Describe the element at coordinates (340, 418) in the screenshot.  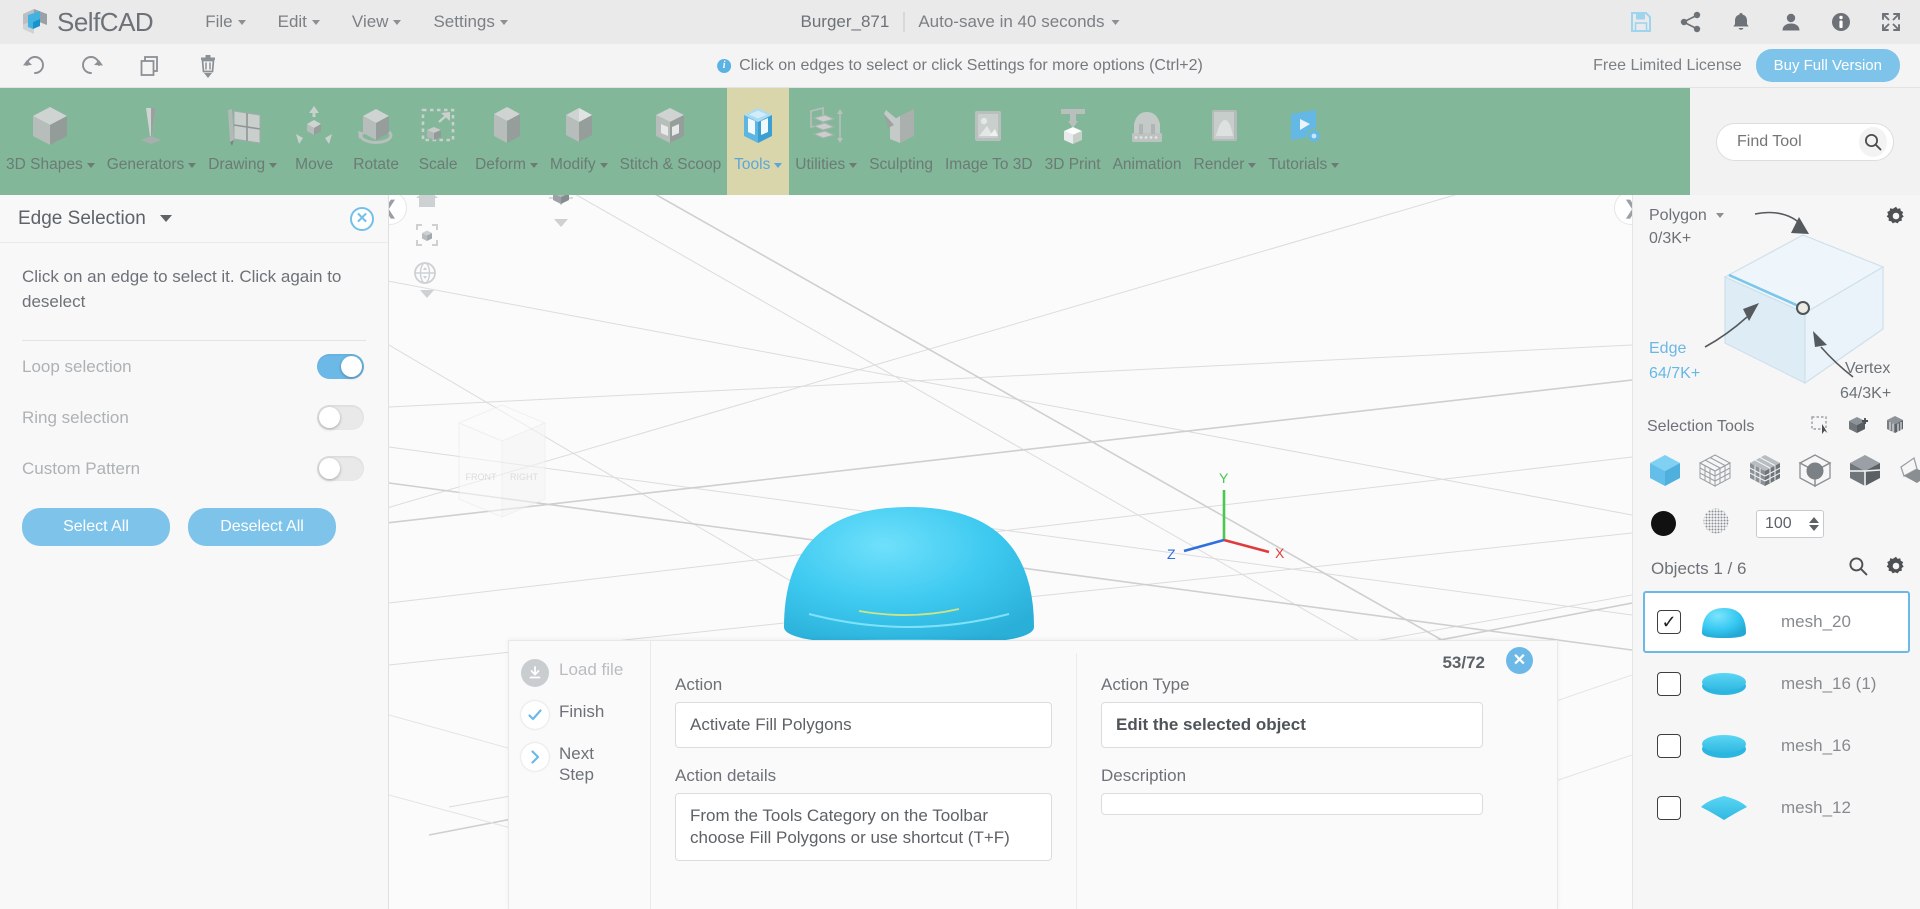
I see `ring-selection-toggle` at that location.